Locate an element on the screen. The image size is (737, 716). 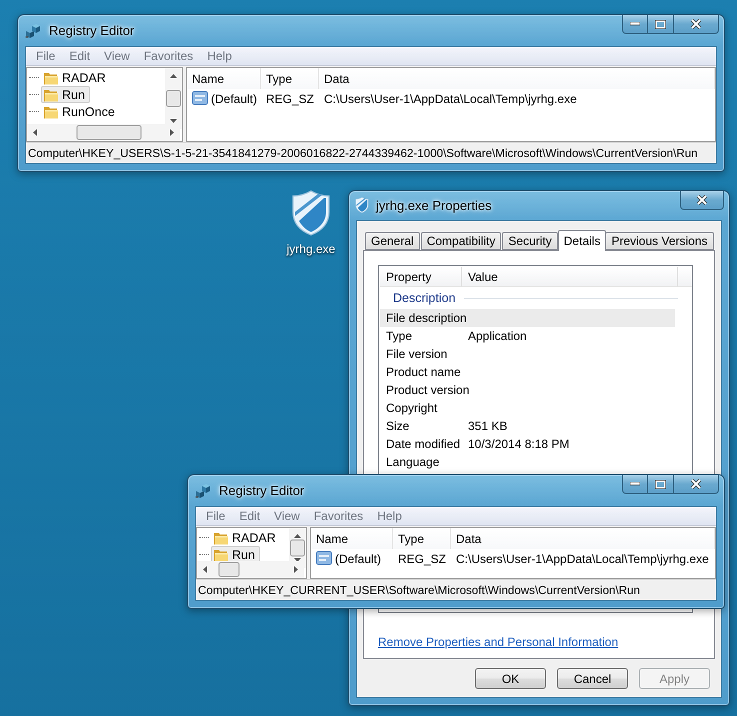
property-row: Size 351 KB is located at coordinates (527, 426).